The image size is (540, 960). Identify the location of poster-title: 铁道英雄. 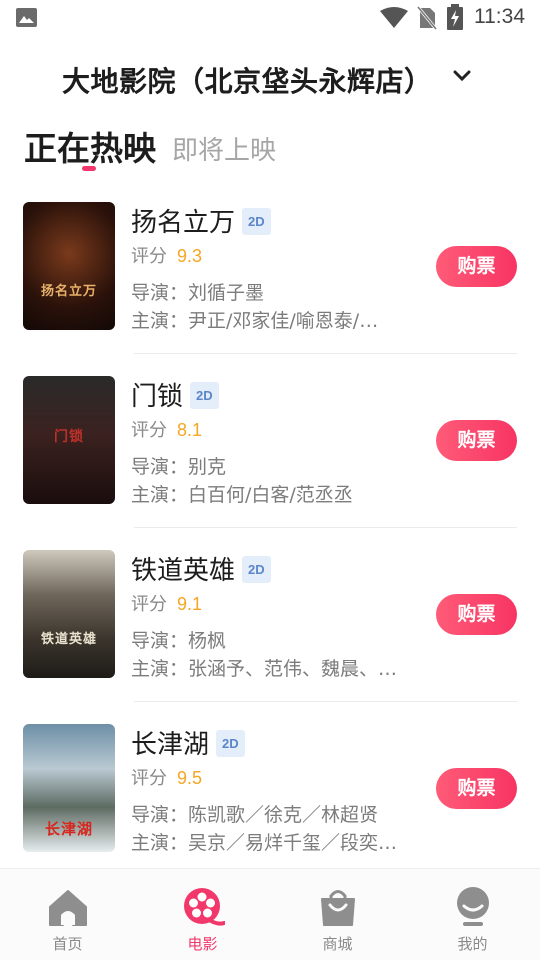
(68, 639).